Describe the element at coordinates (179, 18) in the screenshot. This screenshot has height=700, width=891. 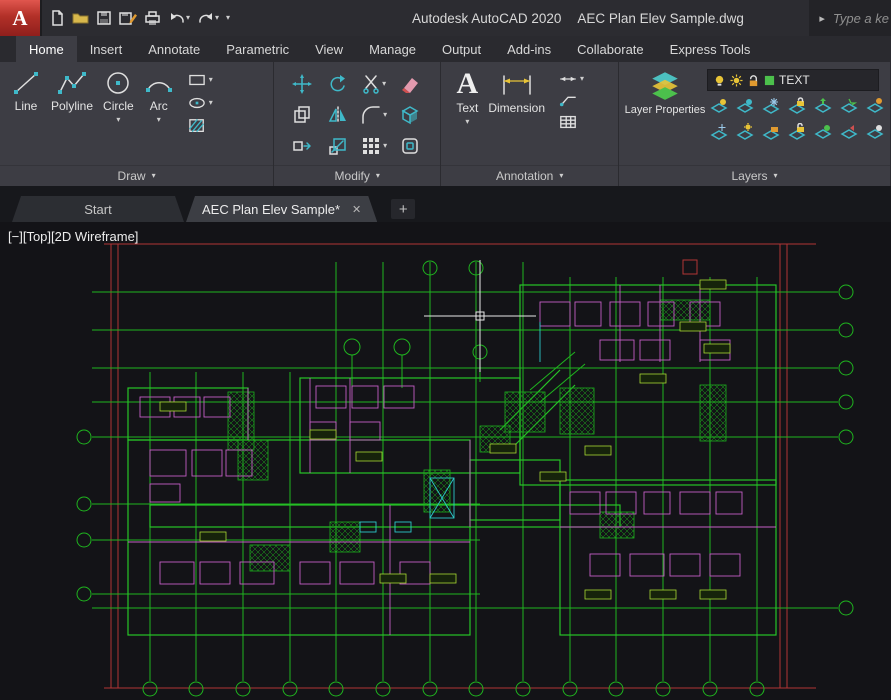
I see `undo-button: ▾` at that location.